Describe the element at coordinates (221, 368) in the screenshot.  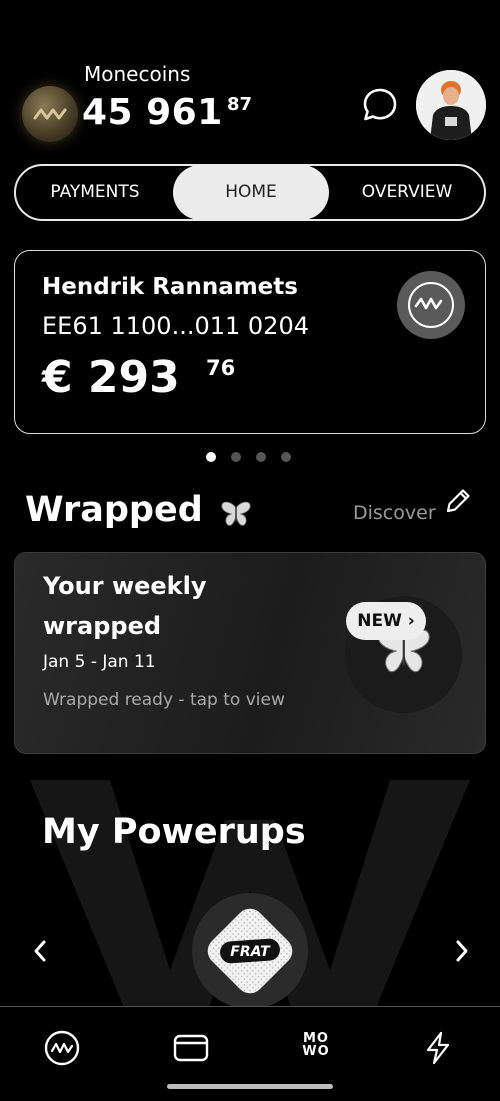
I see `account-balance-cents: 76` at that location.